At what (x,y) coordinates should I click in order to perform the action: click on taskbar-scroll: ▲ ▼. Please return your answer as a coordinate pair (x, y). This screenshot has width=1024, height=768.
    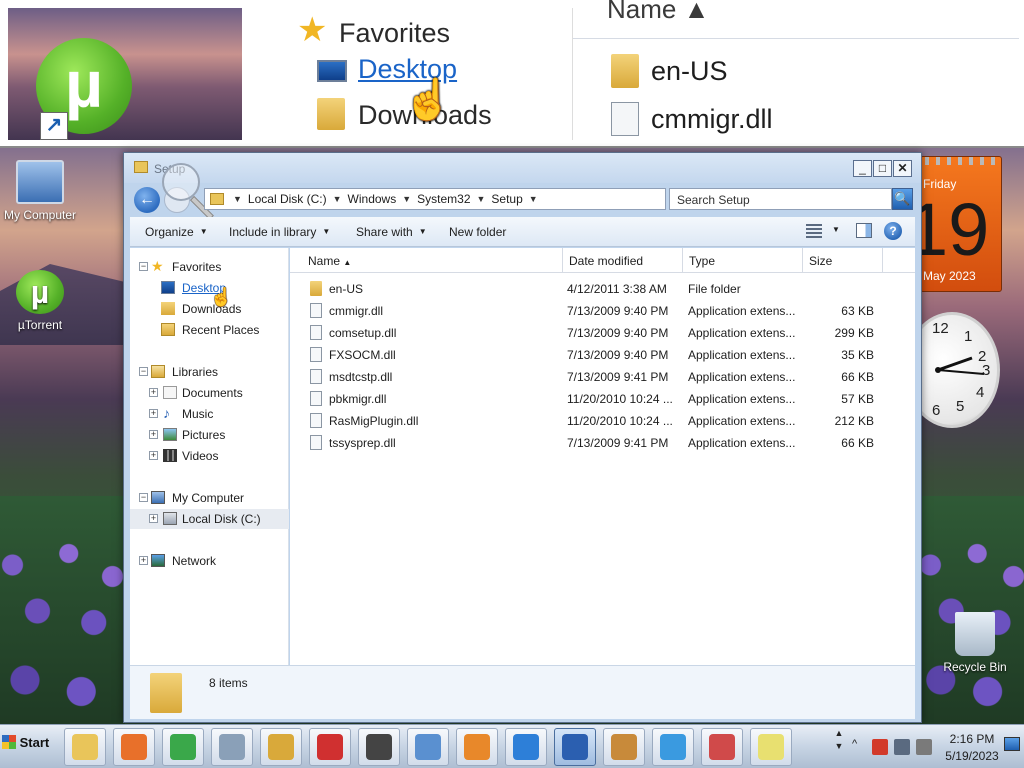
    Looking at the image, I should click on (839, 747).